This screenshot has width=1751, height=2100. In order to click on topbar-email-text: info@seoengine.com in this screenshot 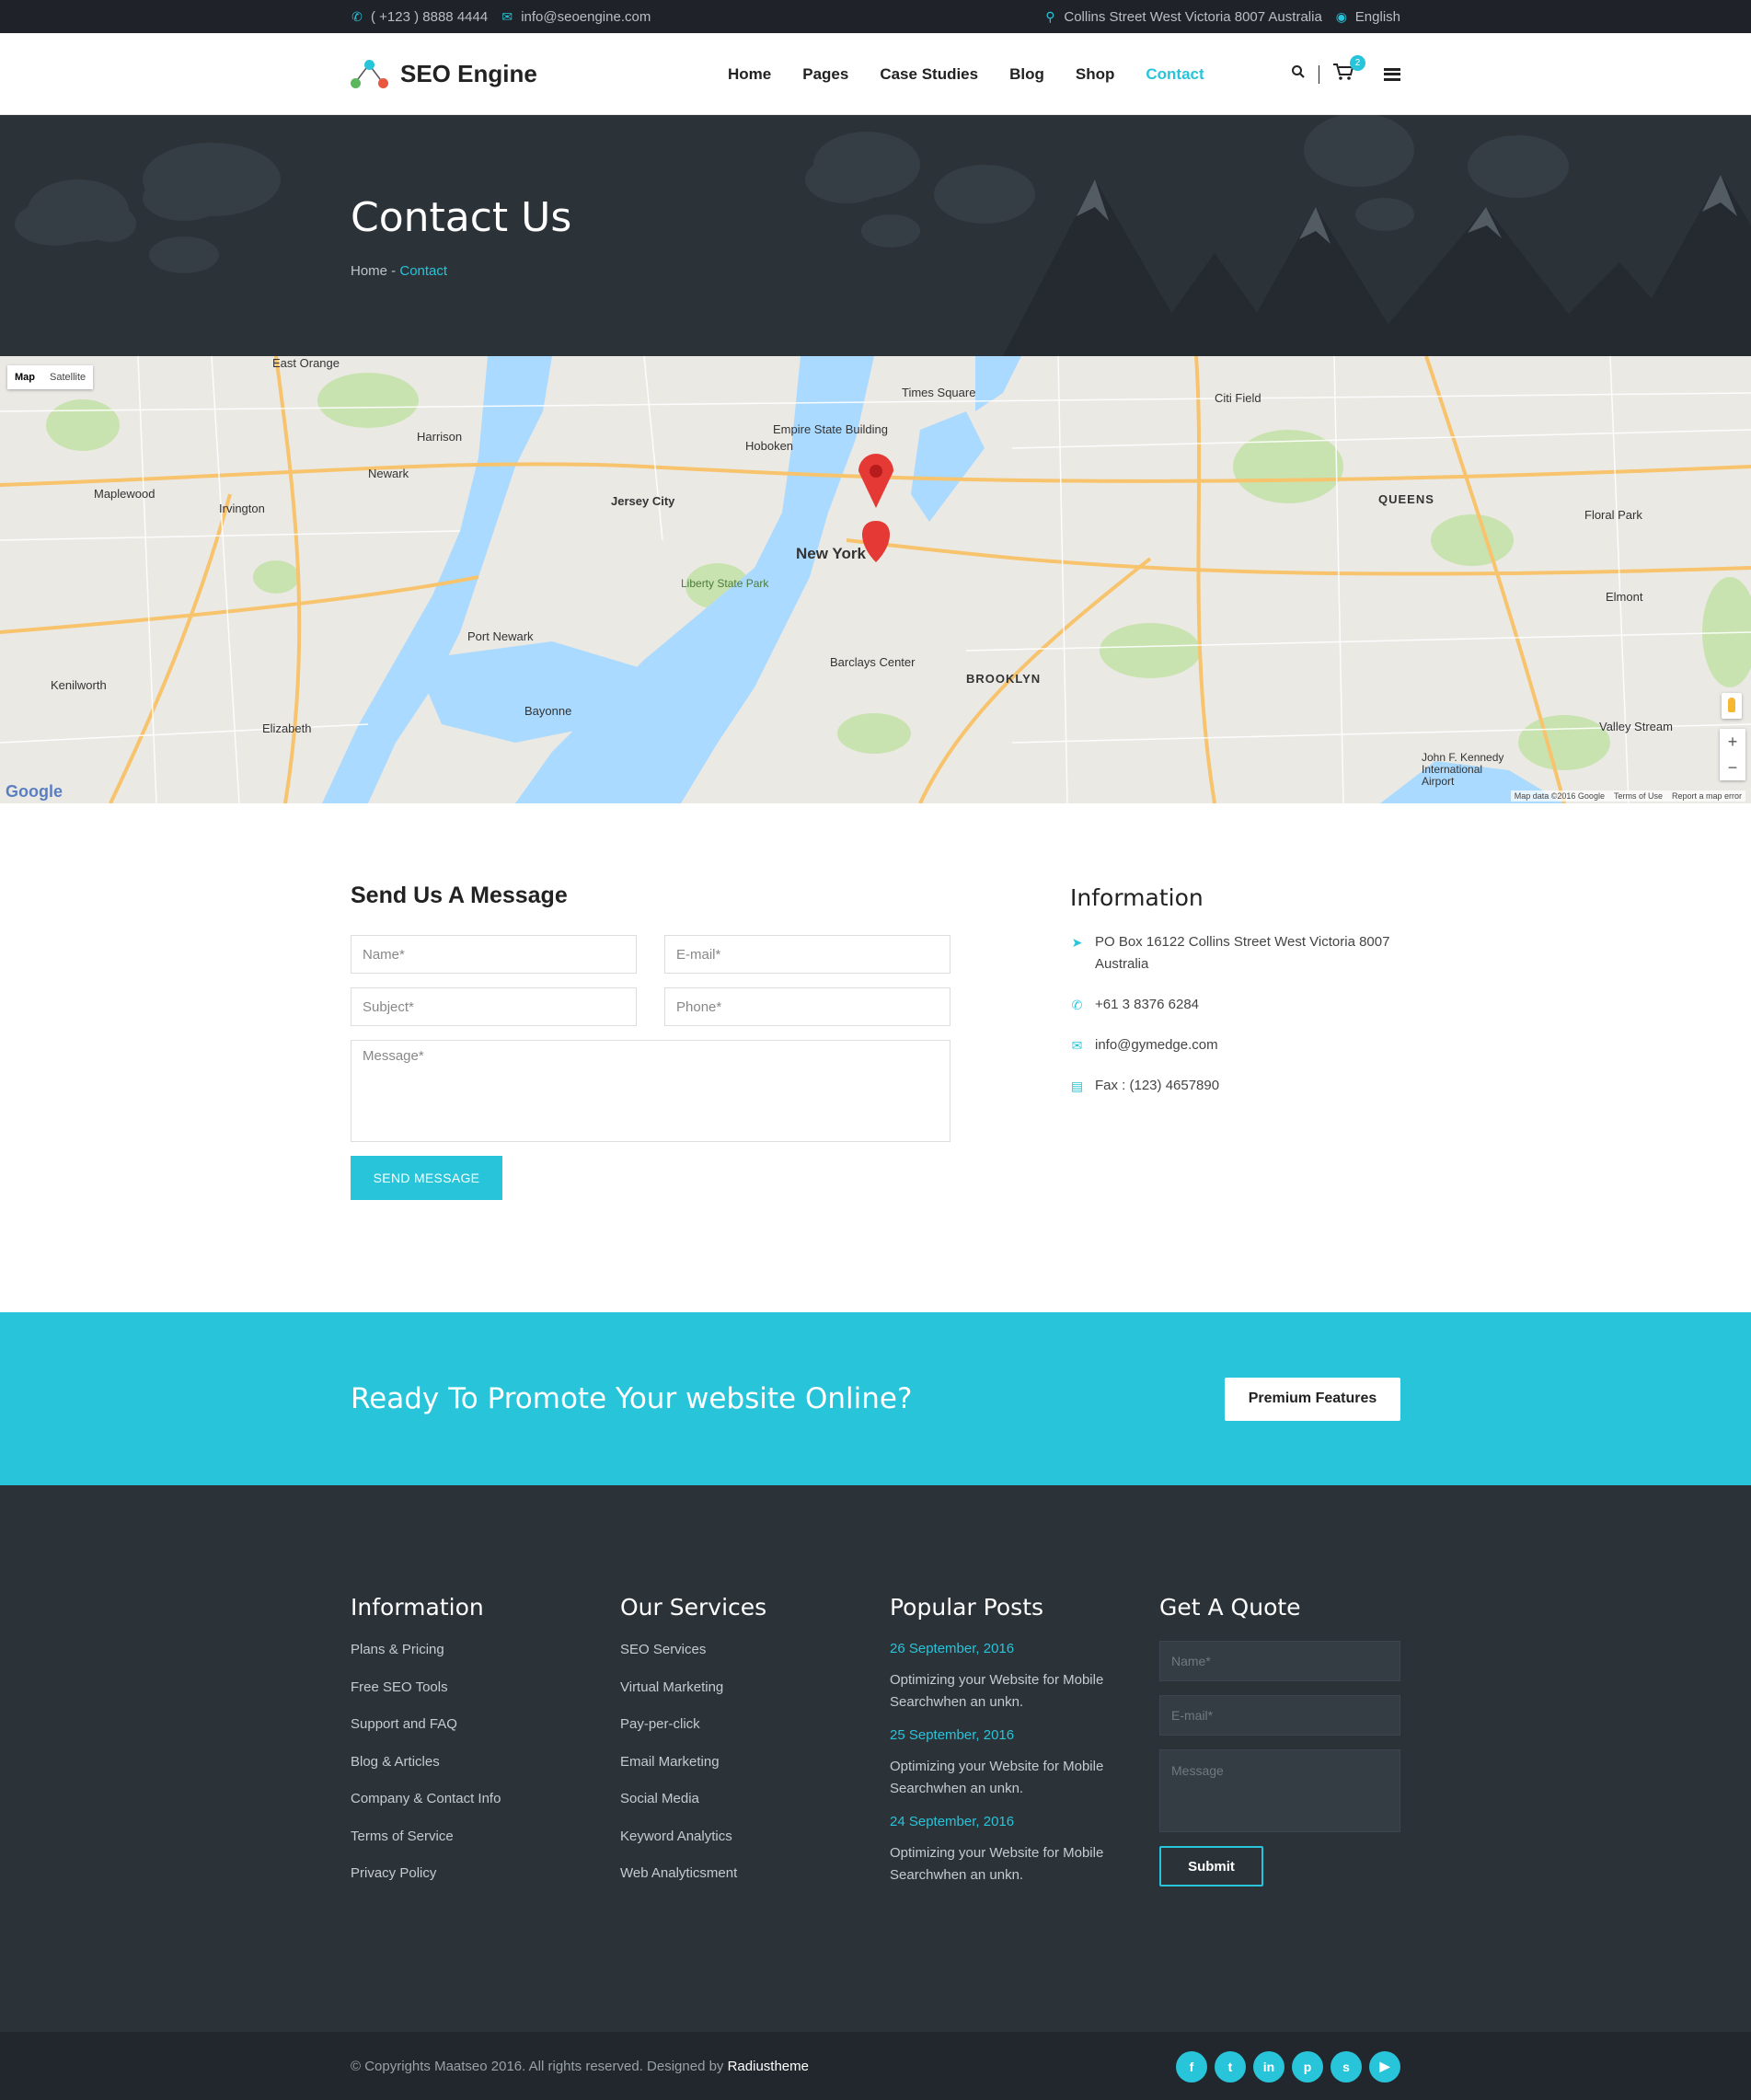, I will do `click(586, 16)`.